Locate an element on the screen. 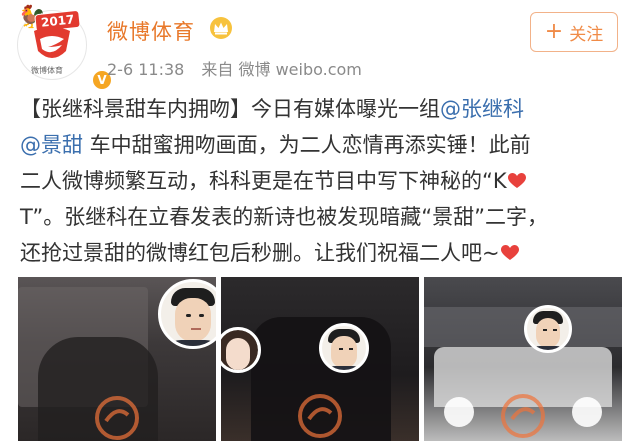 Image resolution: width=640 pixels, height=441 pixels. account-avatar: 🐓 2017 微博体育 V is located at coordinates (65, 49).